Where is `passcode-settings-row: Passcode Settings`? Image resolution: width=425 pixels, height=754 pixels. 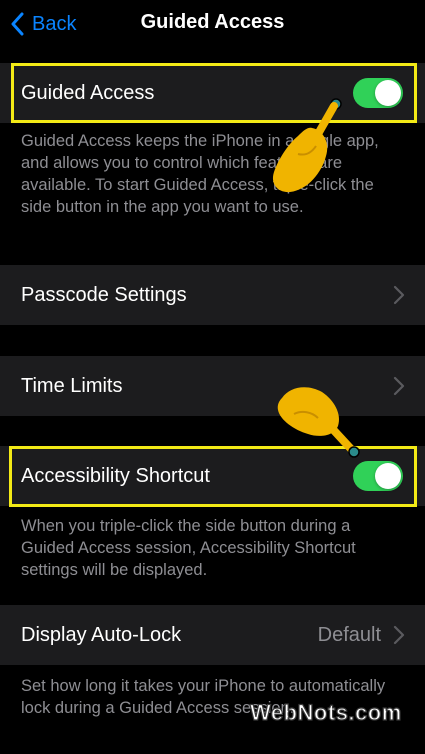
passcode-settings-row: Passcode Settings is located at coordinates (212, 295).